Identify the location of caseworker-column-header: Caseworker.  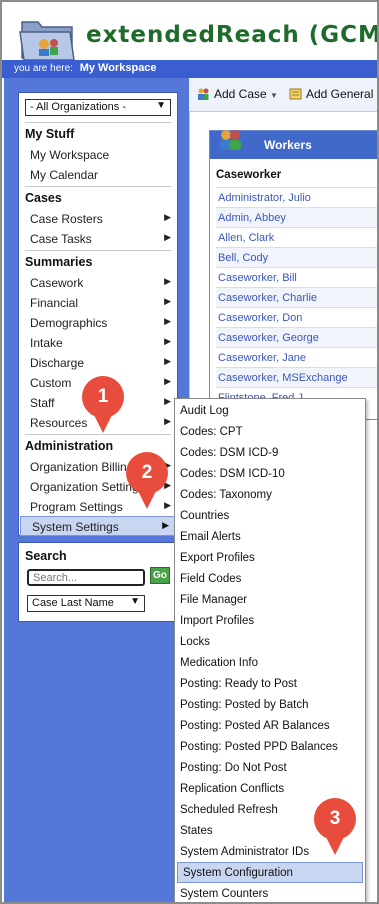
(248, 175).